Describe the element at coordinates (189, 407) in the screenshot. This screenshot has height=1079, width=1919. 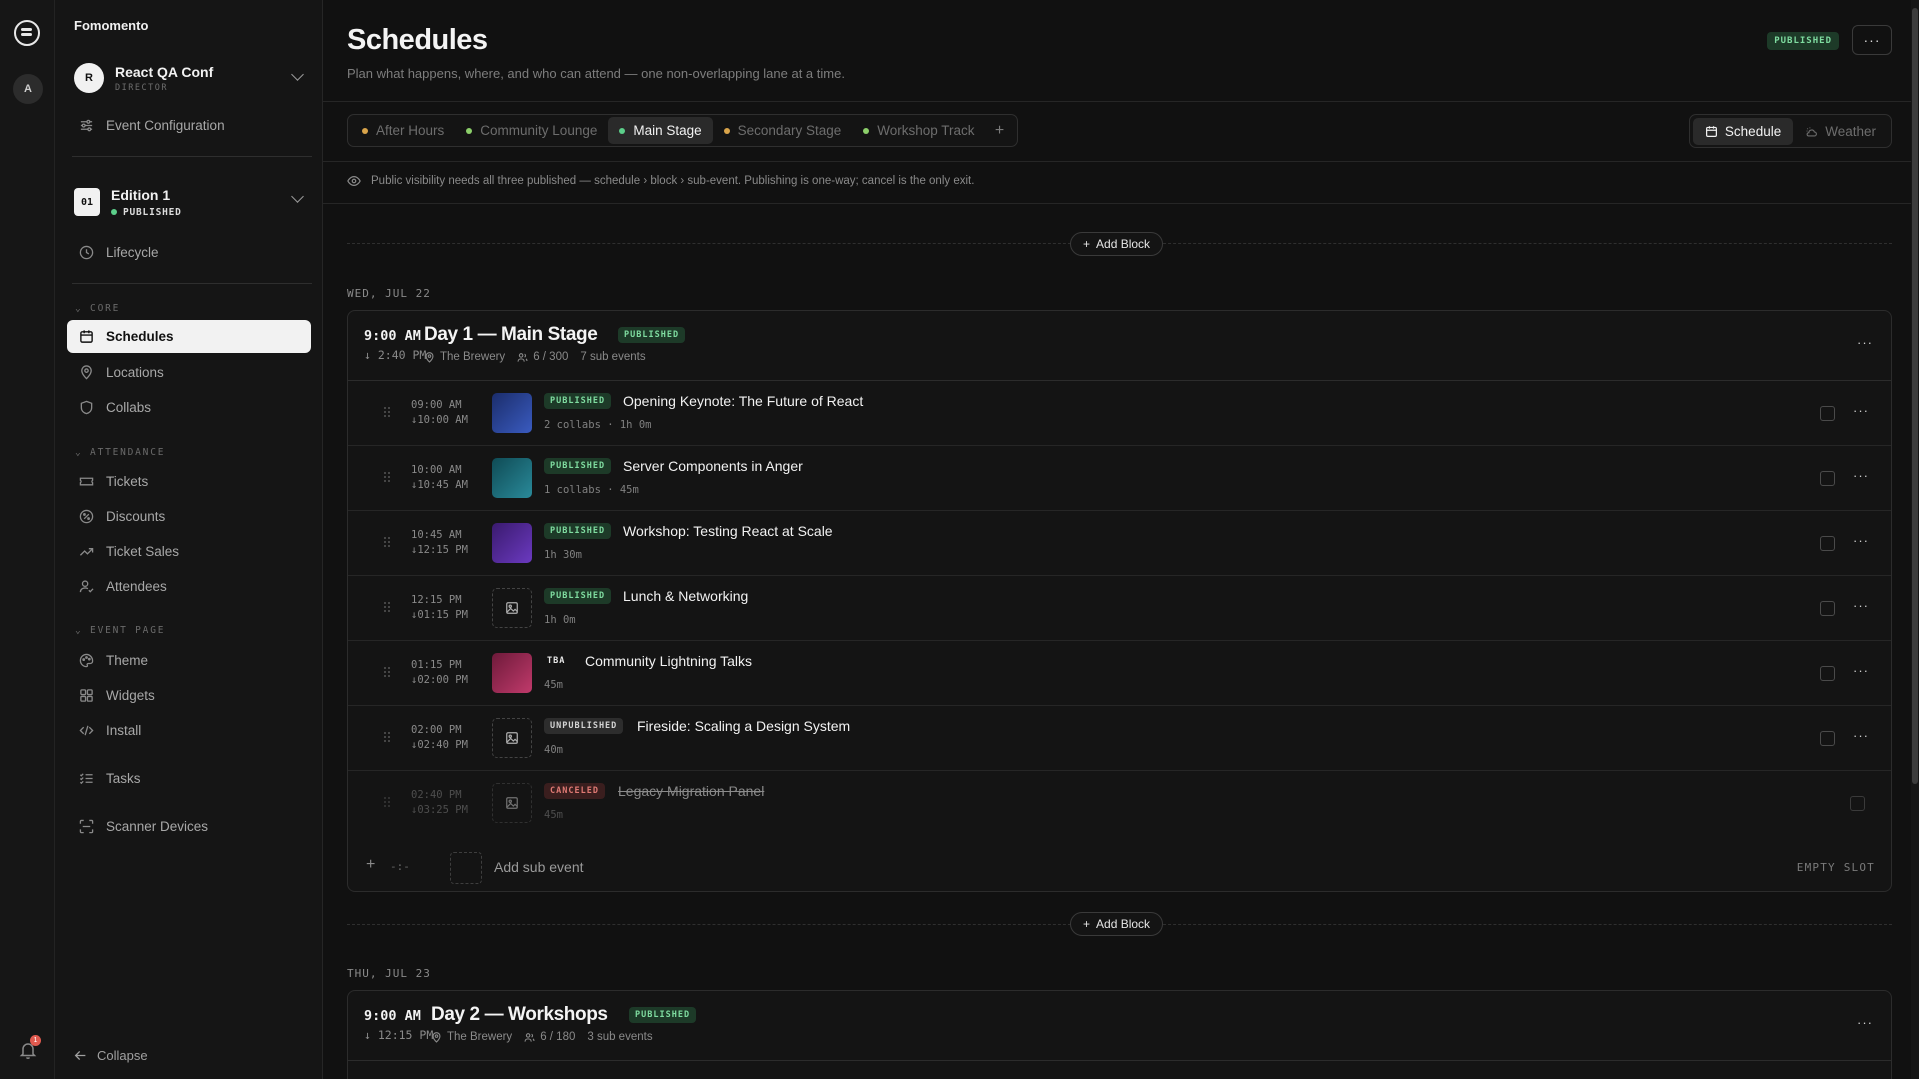
I see `sidebar-item-collabs: Collabs` at that location.